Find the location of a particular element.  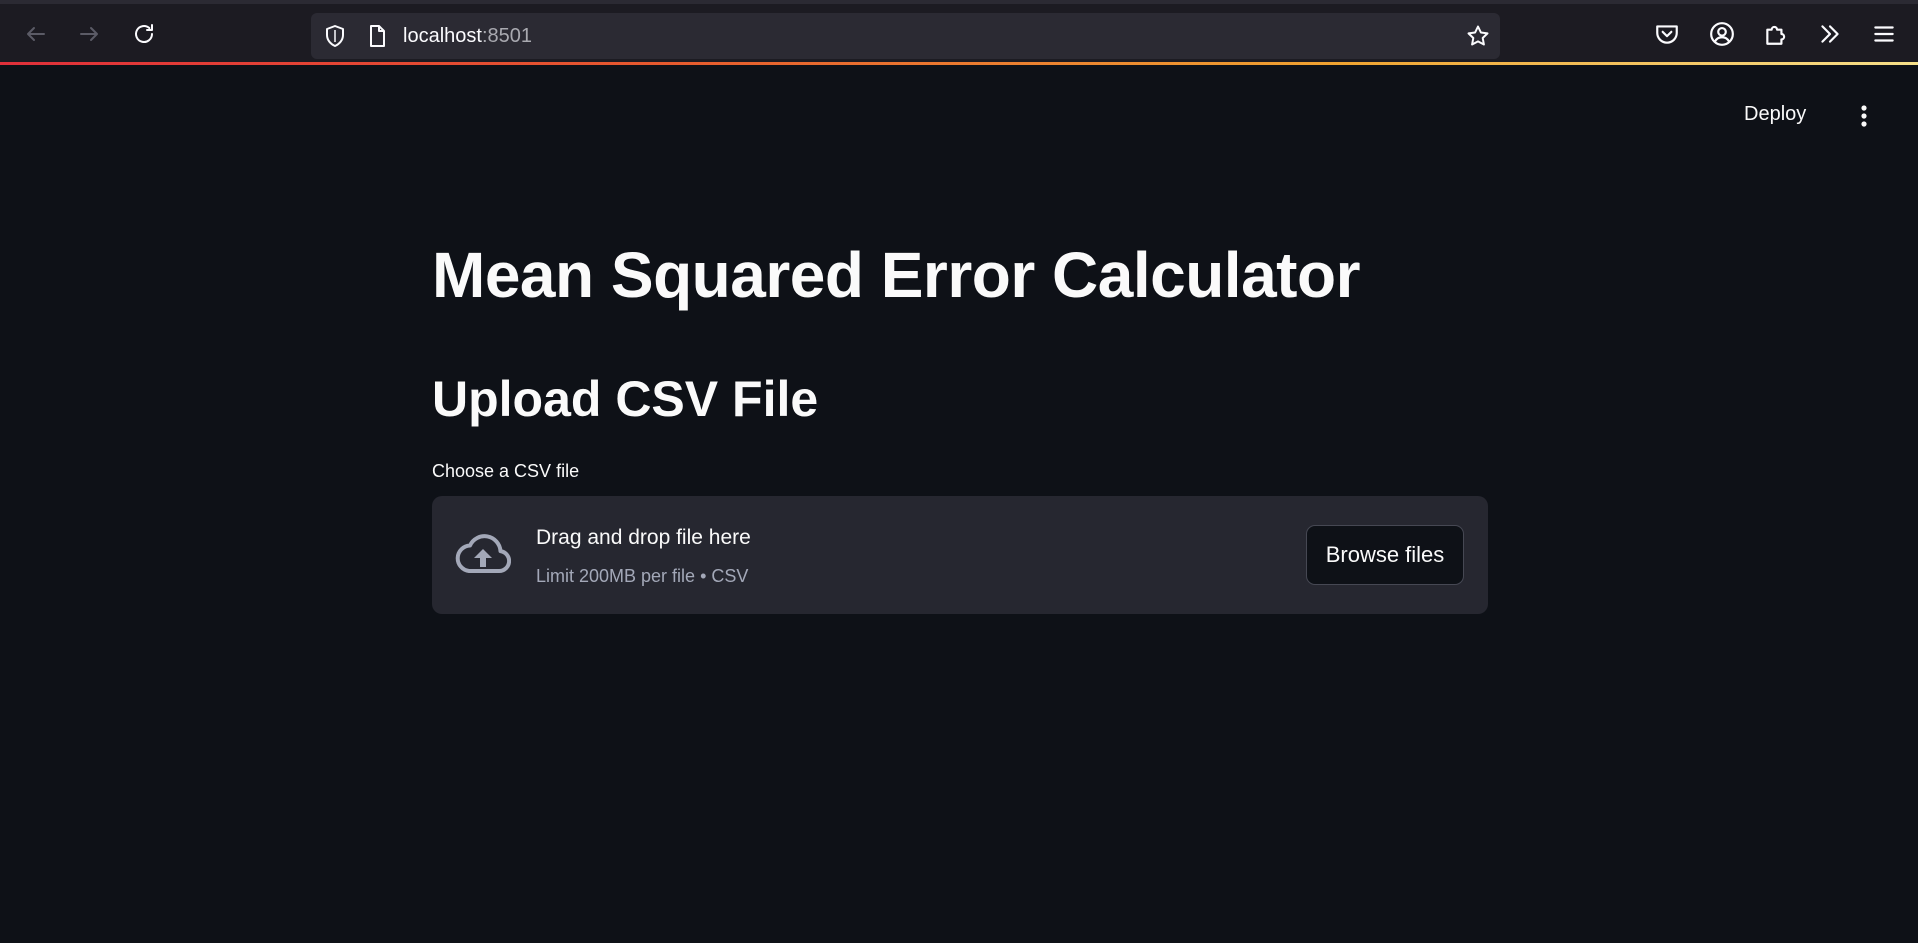

section-subheader: Upload CSV File is located at coordinates (625, 399).